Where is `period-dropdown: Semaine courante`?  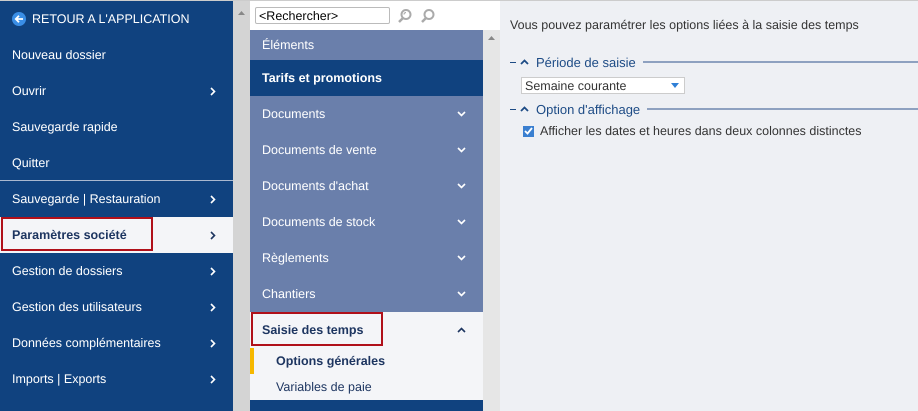
period-dropdown: Semaine courante is located at coordinates (603, 85).